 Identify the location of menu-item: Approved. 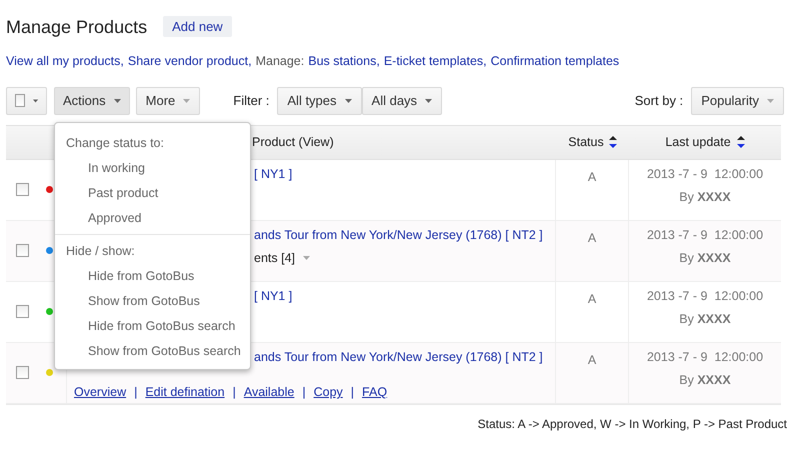
(98, 220).